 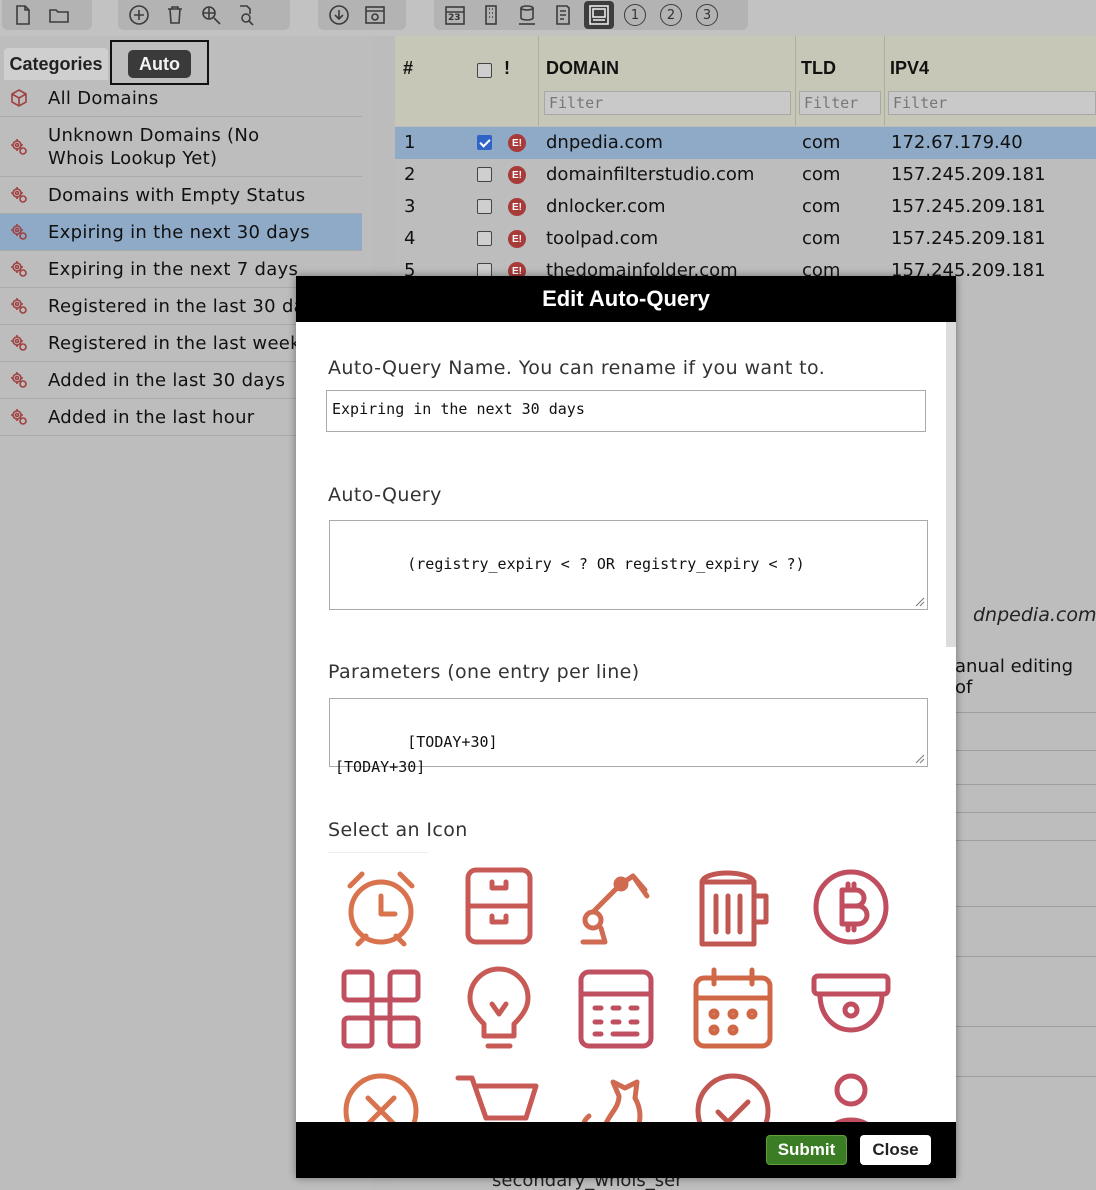 What do you see at coordinates (59, 15) in the screenshot?
I see `open-folder-icon` at bounding box center [59, 15].